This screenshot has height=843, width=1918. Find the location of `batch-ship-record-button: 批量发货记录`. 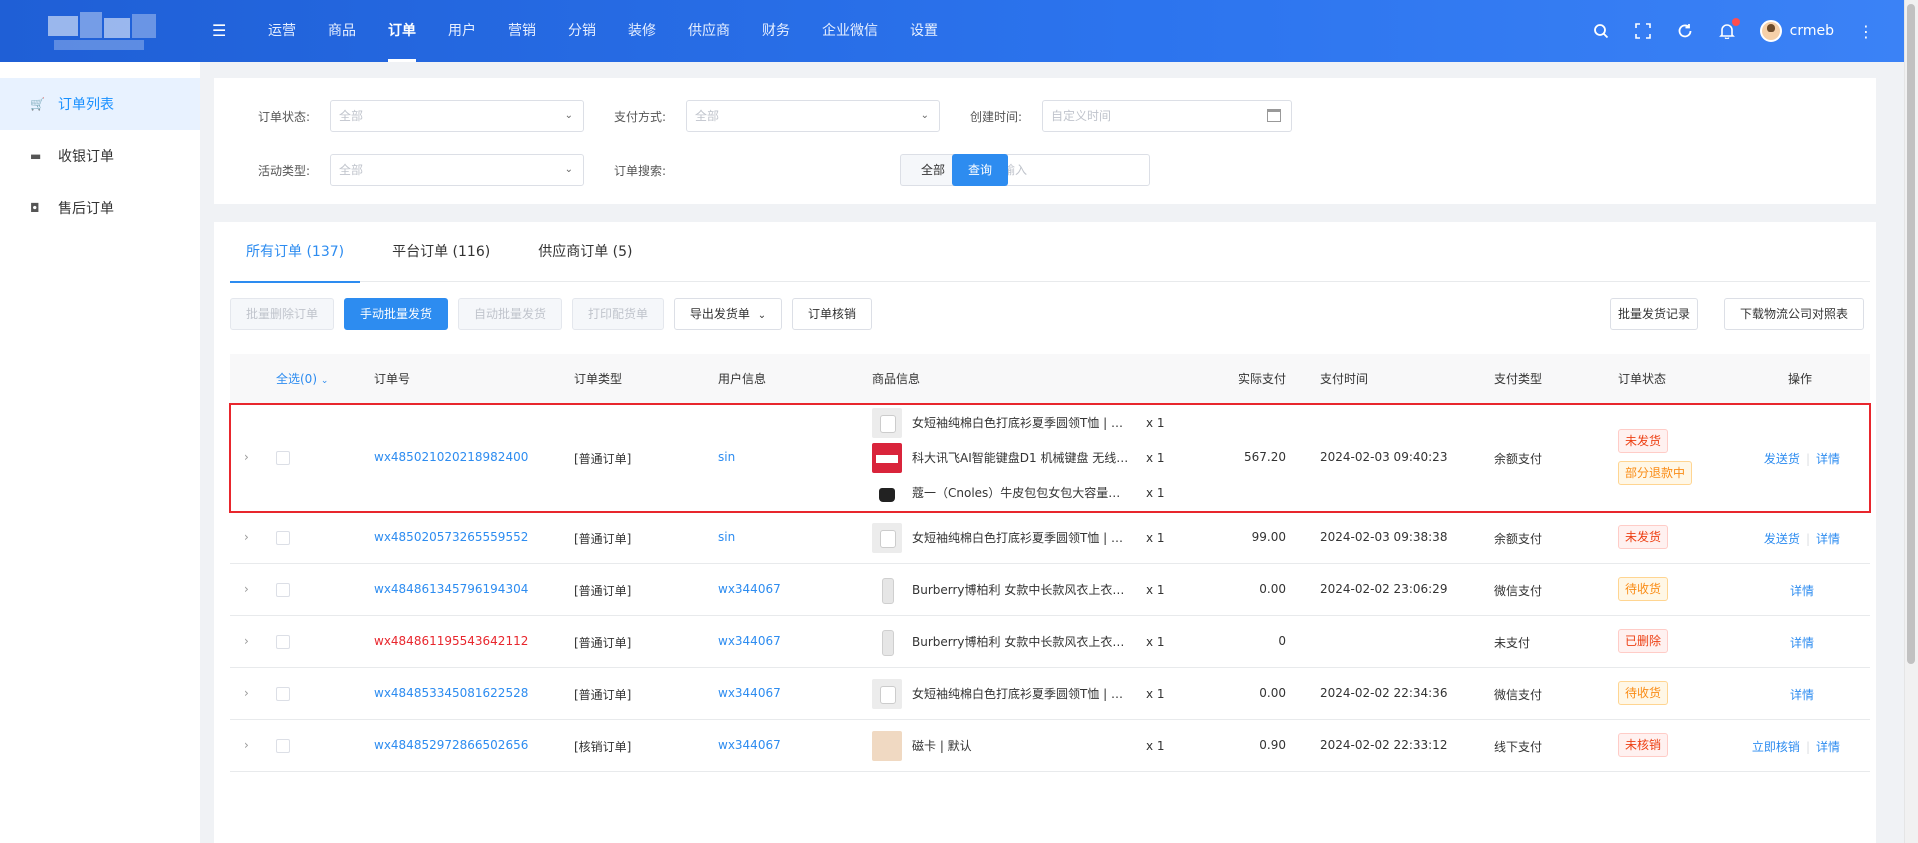

batch-ship-record-button: 批量发货记录 is located at coordinates (1654, 314).